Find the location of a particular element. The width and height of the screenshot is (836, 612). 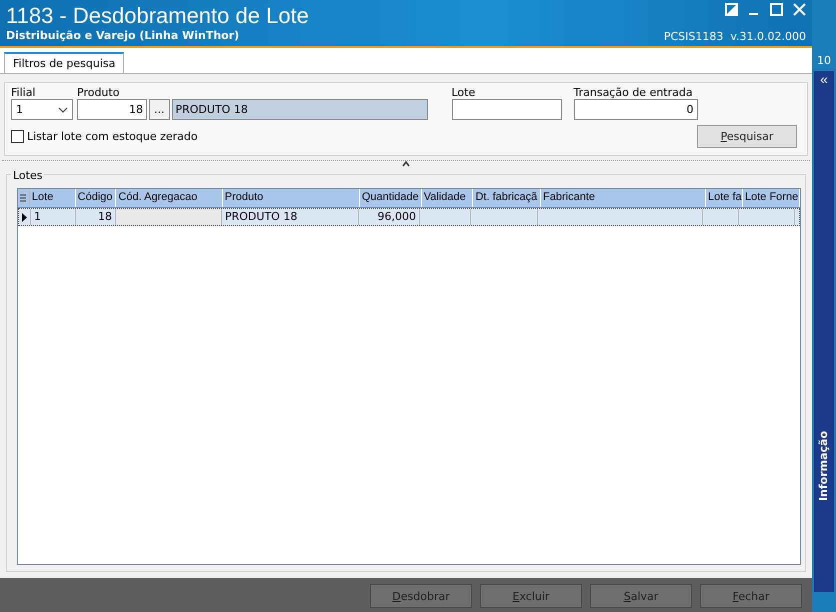

table-cell: PRODUTO 18 is located at coordinates (290, 217).